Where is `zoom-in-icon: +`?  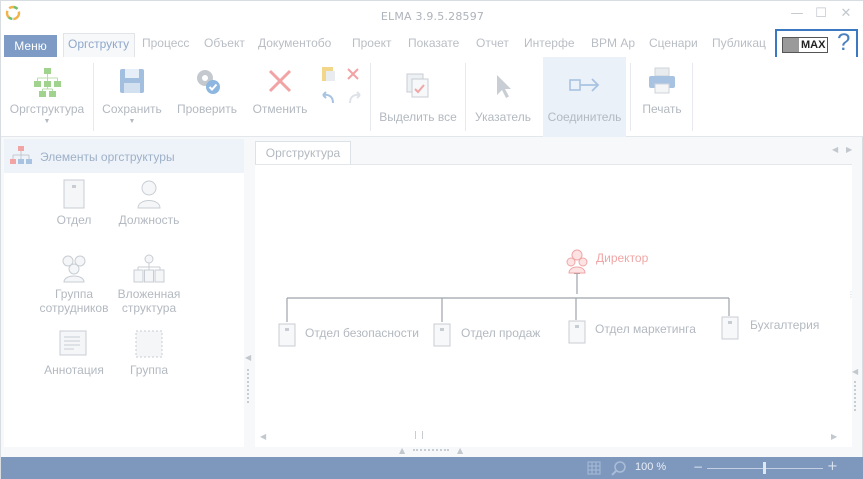 zoom-in-icon: + is located at coordinates (832, 466).